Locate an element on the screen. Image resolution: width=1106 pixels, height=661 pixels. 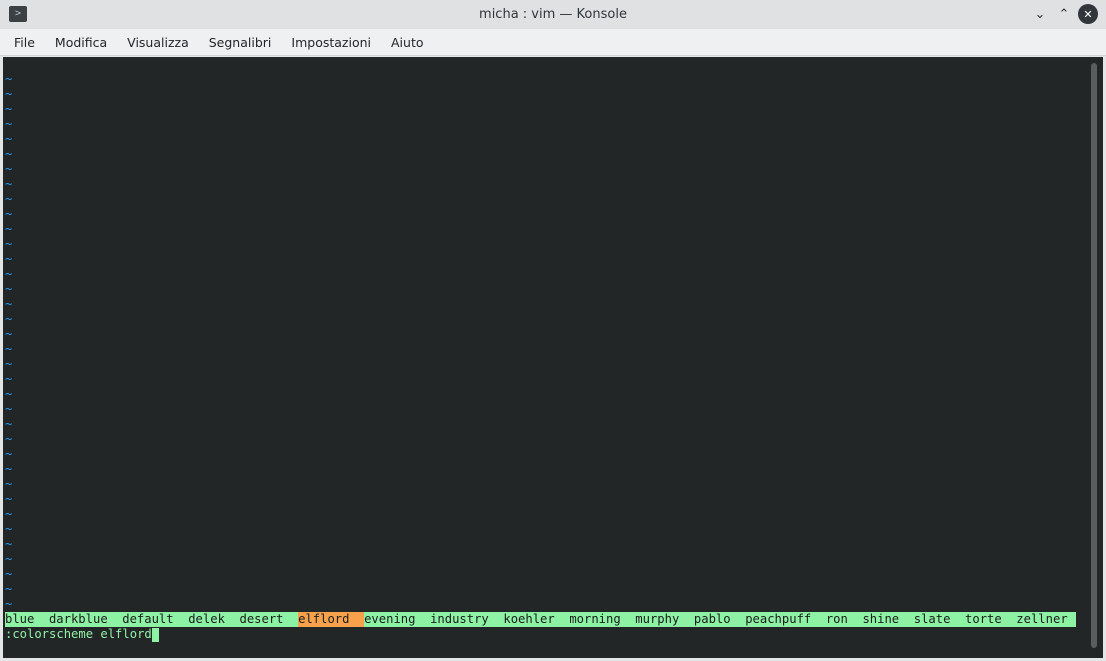
menu-modifica: Modifica is located at coordinates (81, 42).